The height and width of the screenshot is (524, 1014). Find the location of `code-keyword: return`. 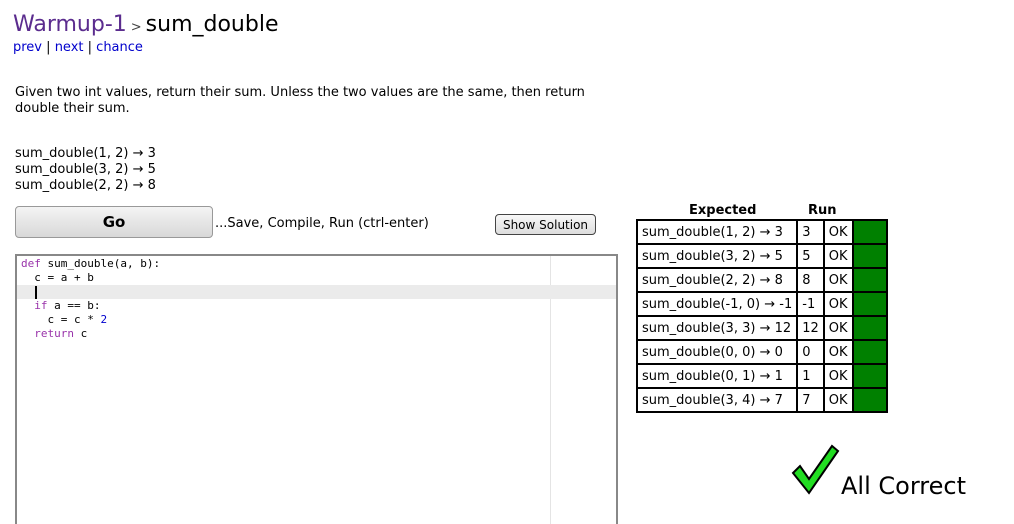

code-keyword: return is located at coordinates (54, 333).